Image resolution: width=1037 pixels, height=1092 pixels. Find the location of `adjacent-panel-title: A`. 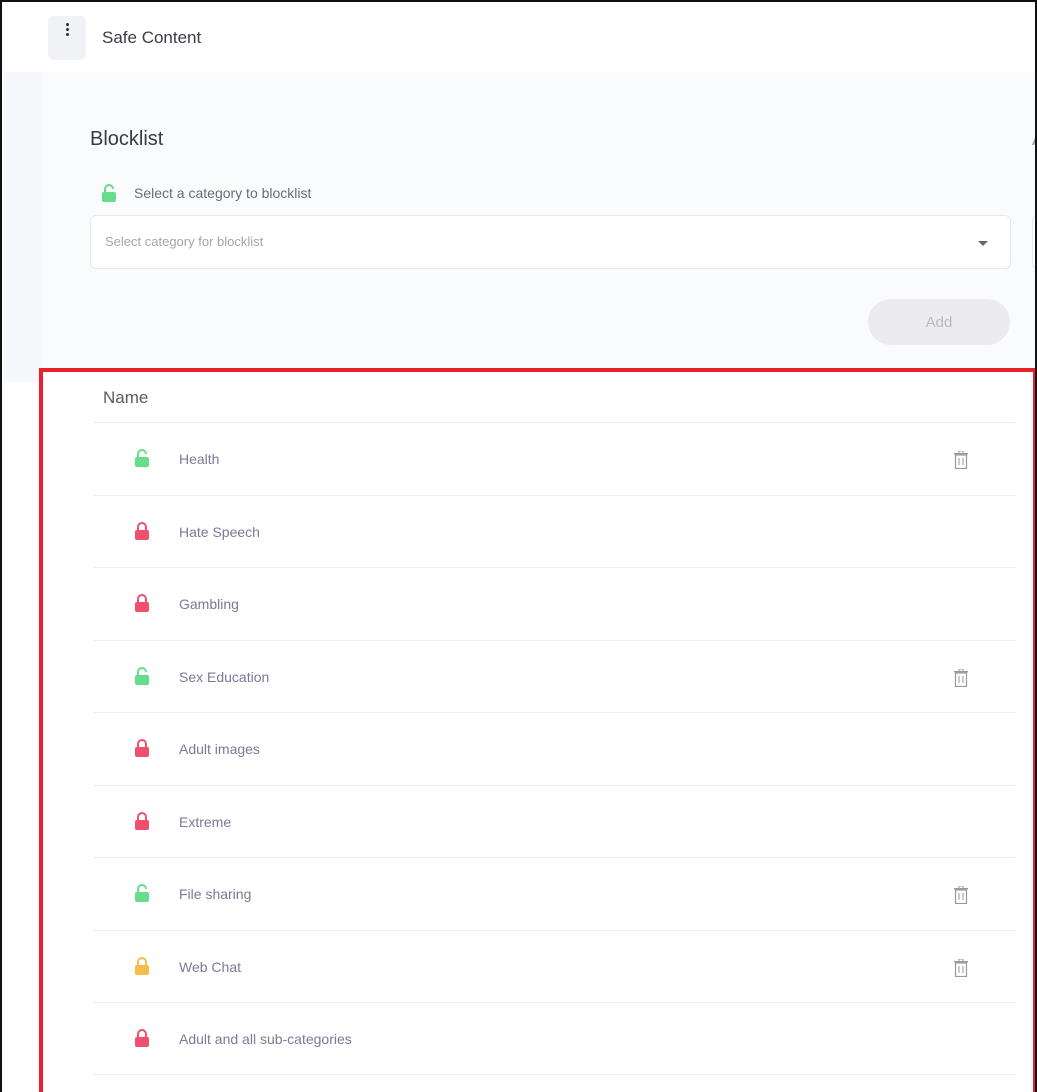

adjacent-panel-title: A is located at coordinates (1033, 139).